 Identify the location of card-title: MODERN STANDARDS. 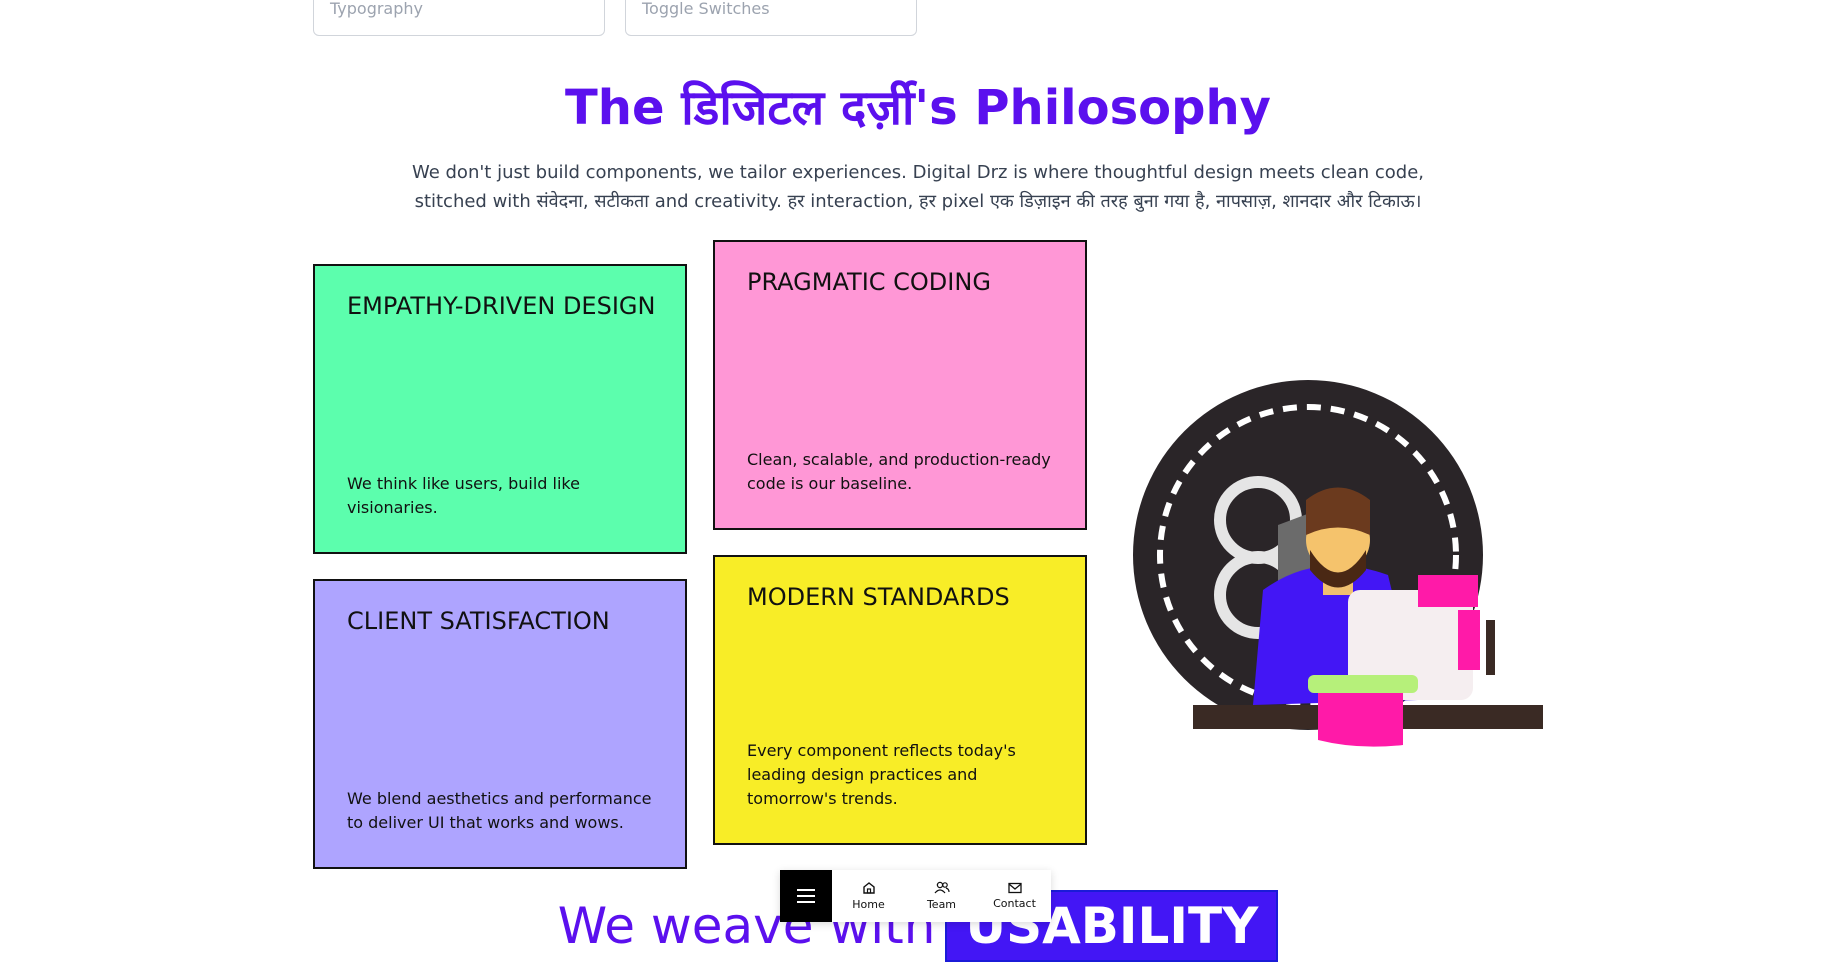
(878, 597).